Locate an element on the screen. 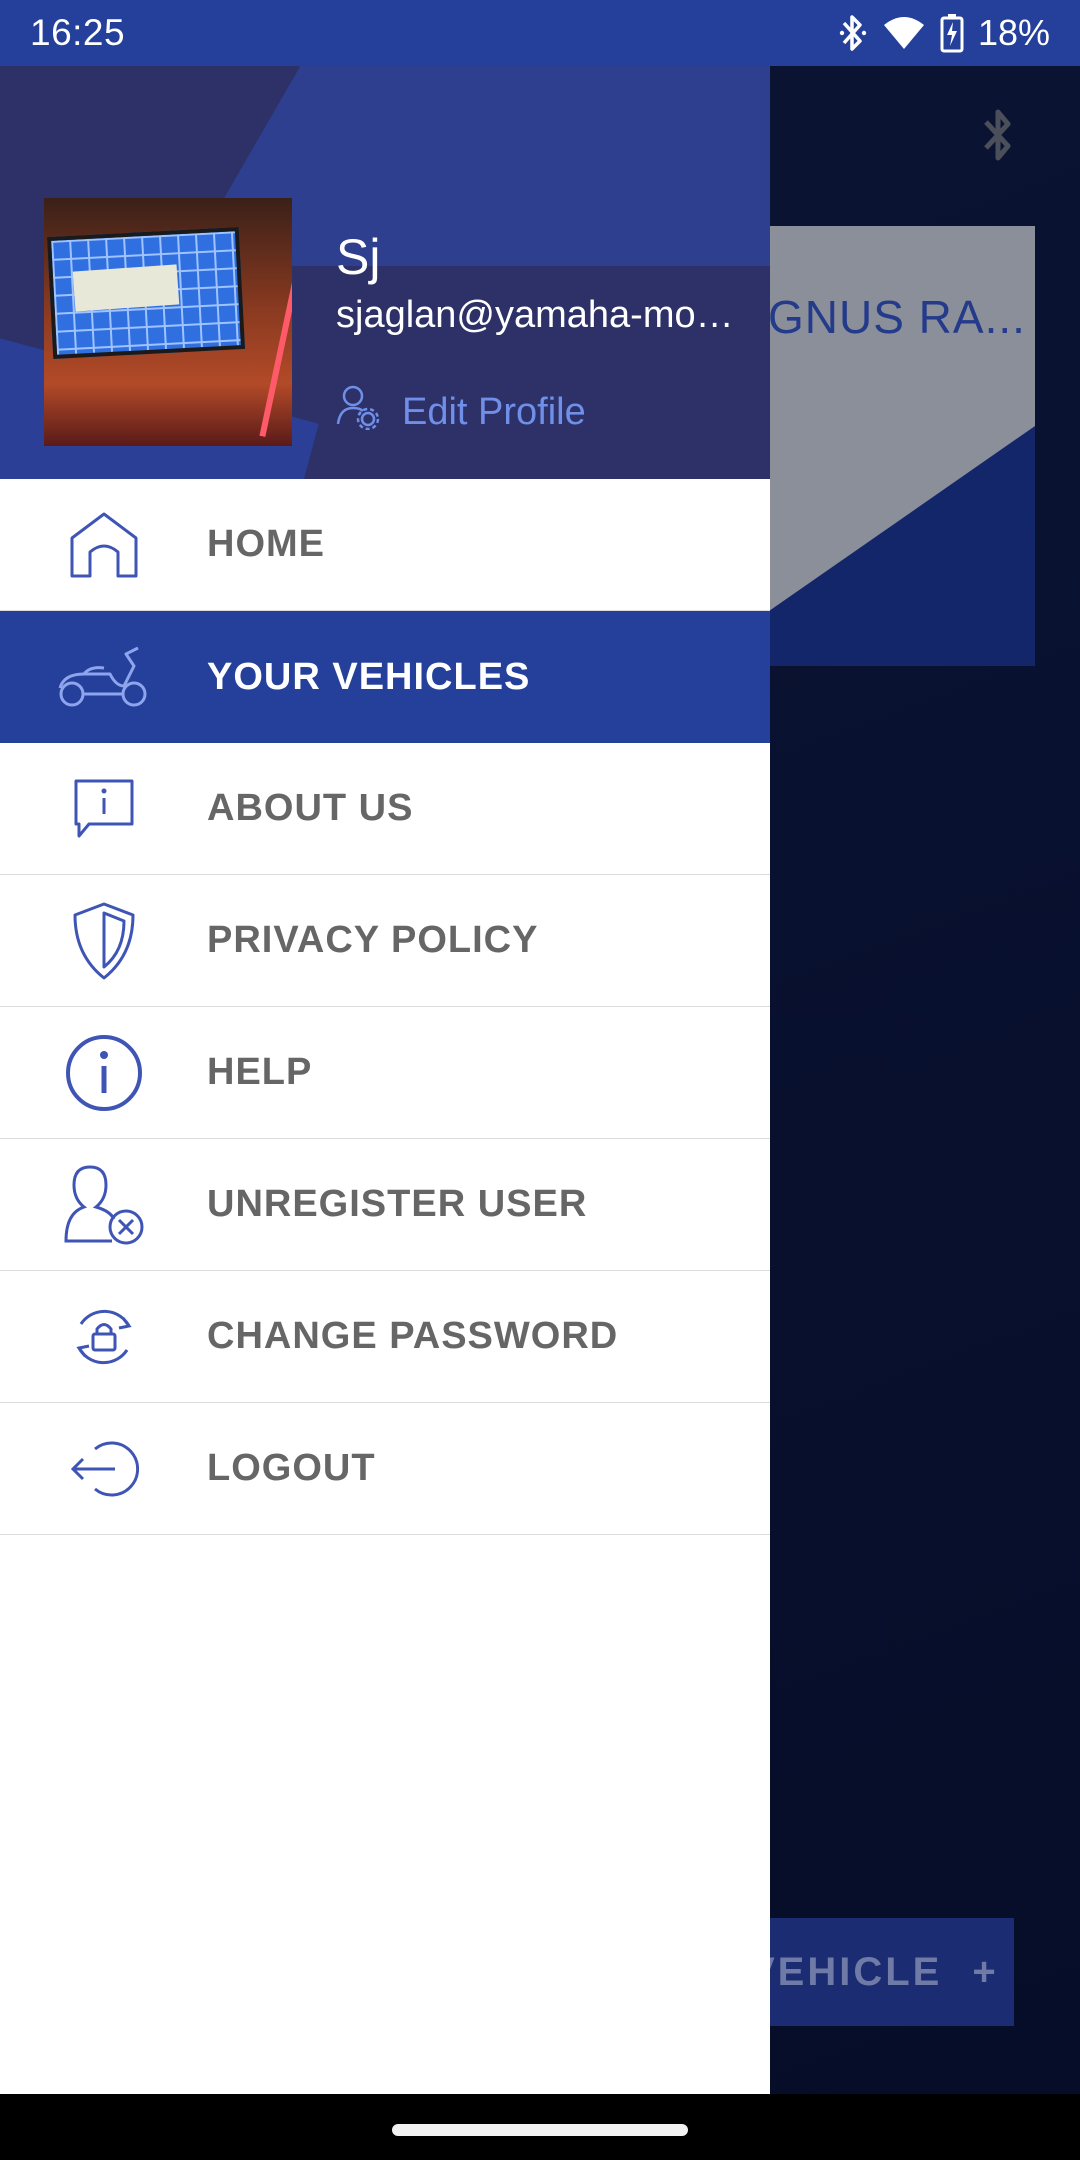  status-icons: 18% is located at coordinates (944, 33).